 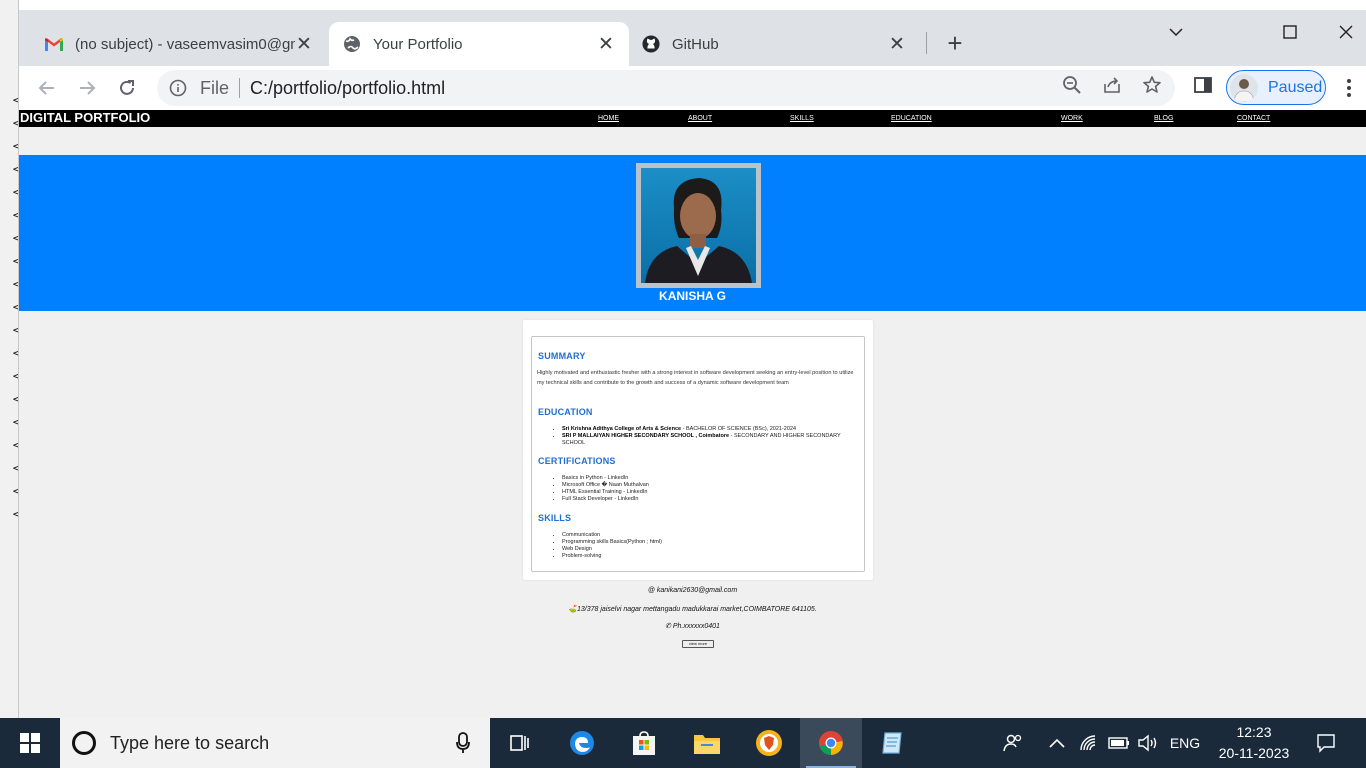 I want to click on clock-time: 12:23, so click(x=1254, y=732).